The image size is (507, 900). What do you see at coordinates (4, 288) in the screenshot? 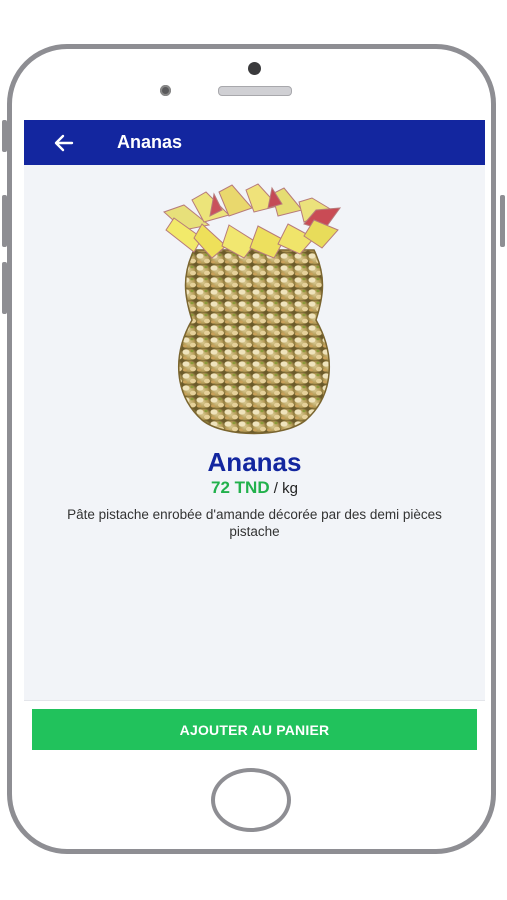
I see `phone-volume-down` at bounding box center [4, 288].